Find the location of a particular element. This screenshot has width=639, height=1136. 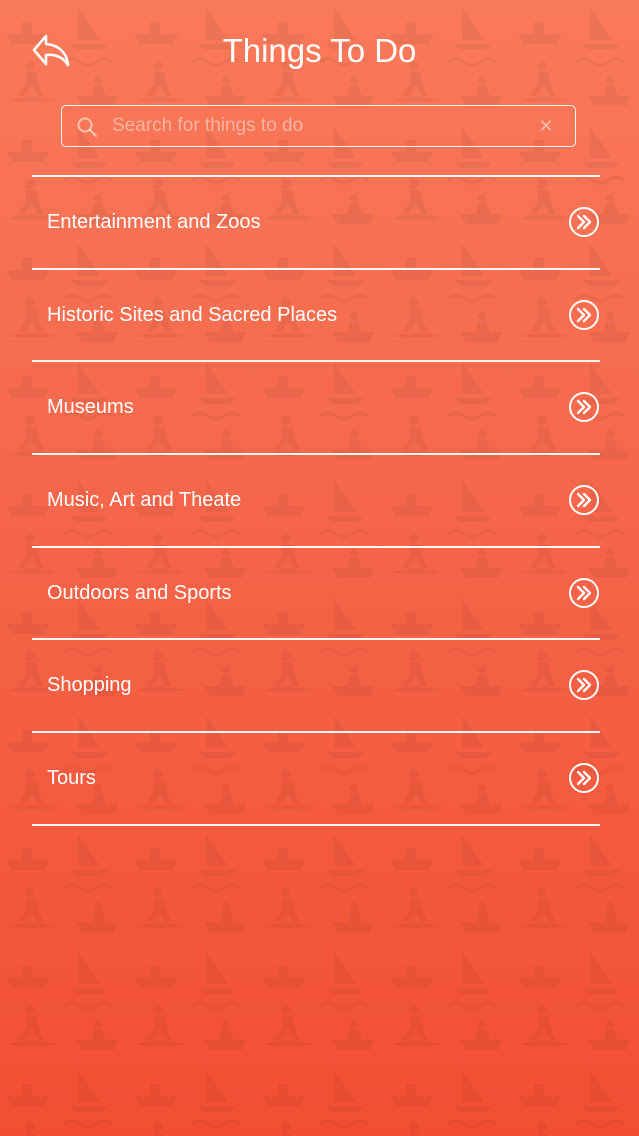

list-item-label: Music, Art and Theate is located at coordinates (144, 500).